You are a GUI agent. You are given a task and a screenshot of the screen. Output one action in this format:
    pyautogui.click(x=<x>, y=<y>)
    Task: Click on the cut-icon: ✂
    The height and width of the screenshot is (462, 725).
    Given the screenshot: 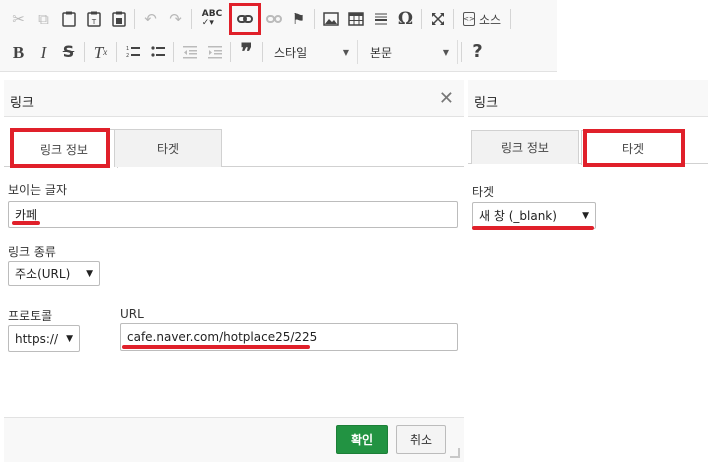 What is the action you would take?
    pyautogui.click(x=18, y=19)
    